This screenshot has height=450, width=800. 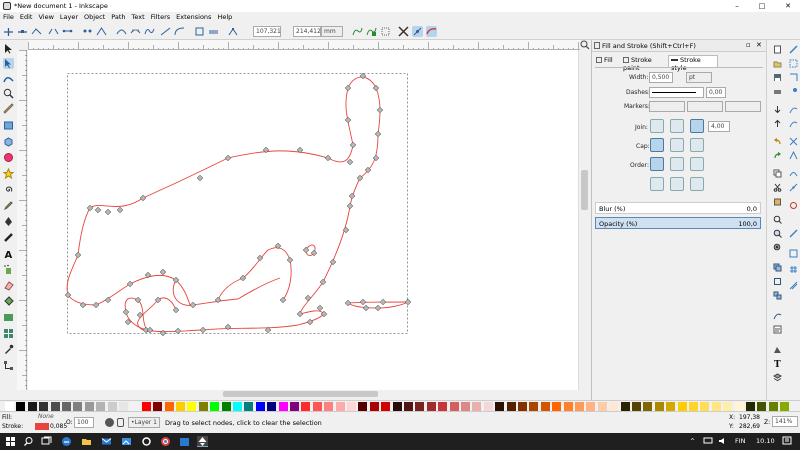 What do you see at coordinates (697, 164) in the screenshot?
I see `order-fill-markers-stroke-button` at bounding box center [697, 164].